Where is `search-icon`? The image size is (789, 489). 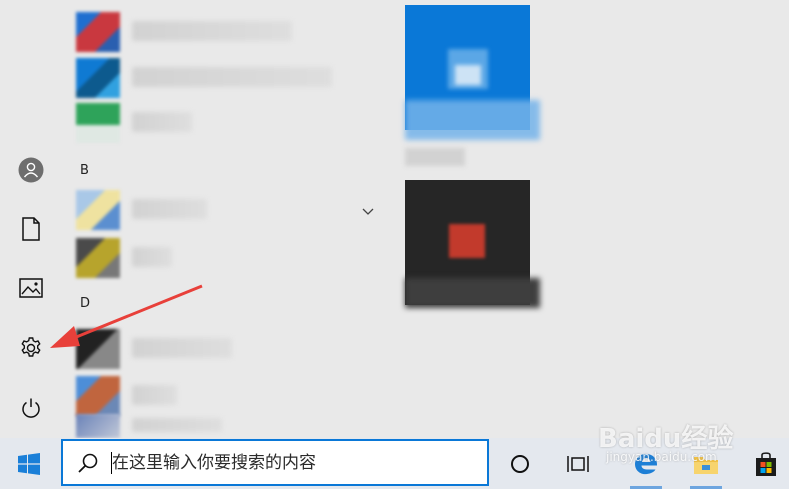 search-icon is located at coordinates (88, 463).